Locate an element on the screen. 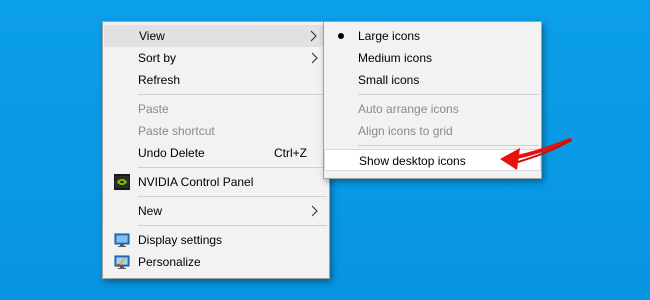 The image size is (650, 300). menu-item-label: Auto arrange icons is located at coordinates (408, 109).